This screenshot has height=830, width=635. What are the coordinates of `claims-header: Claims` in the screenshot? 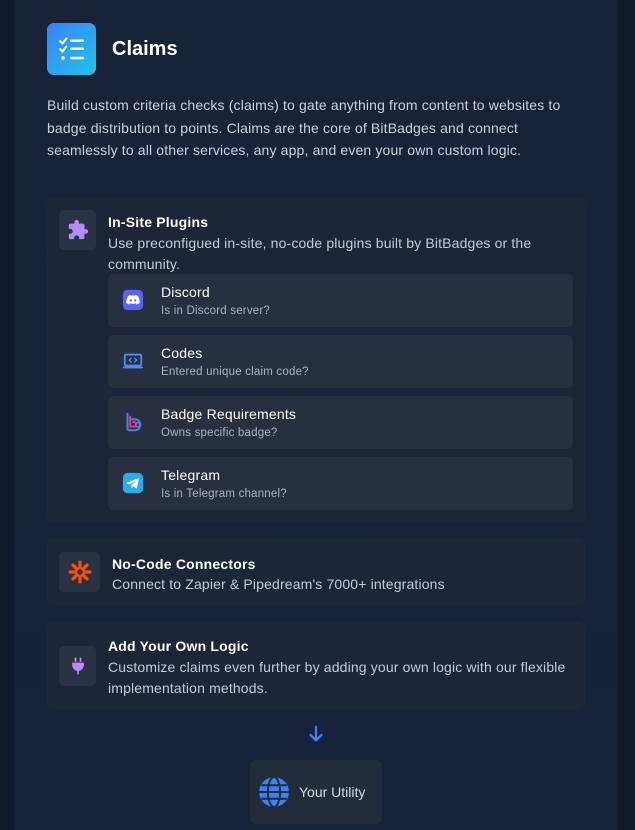 It's located at (112, 49).